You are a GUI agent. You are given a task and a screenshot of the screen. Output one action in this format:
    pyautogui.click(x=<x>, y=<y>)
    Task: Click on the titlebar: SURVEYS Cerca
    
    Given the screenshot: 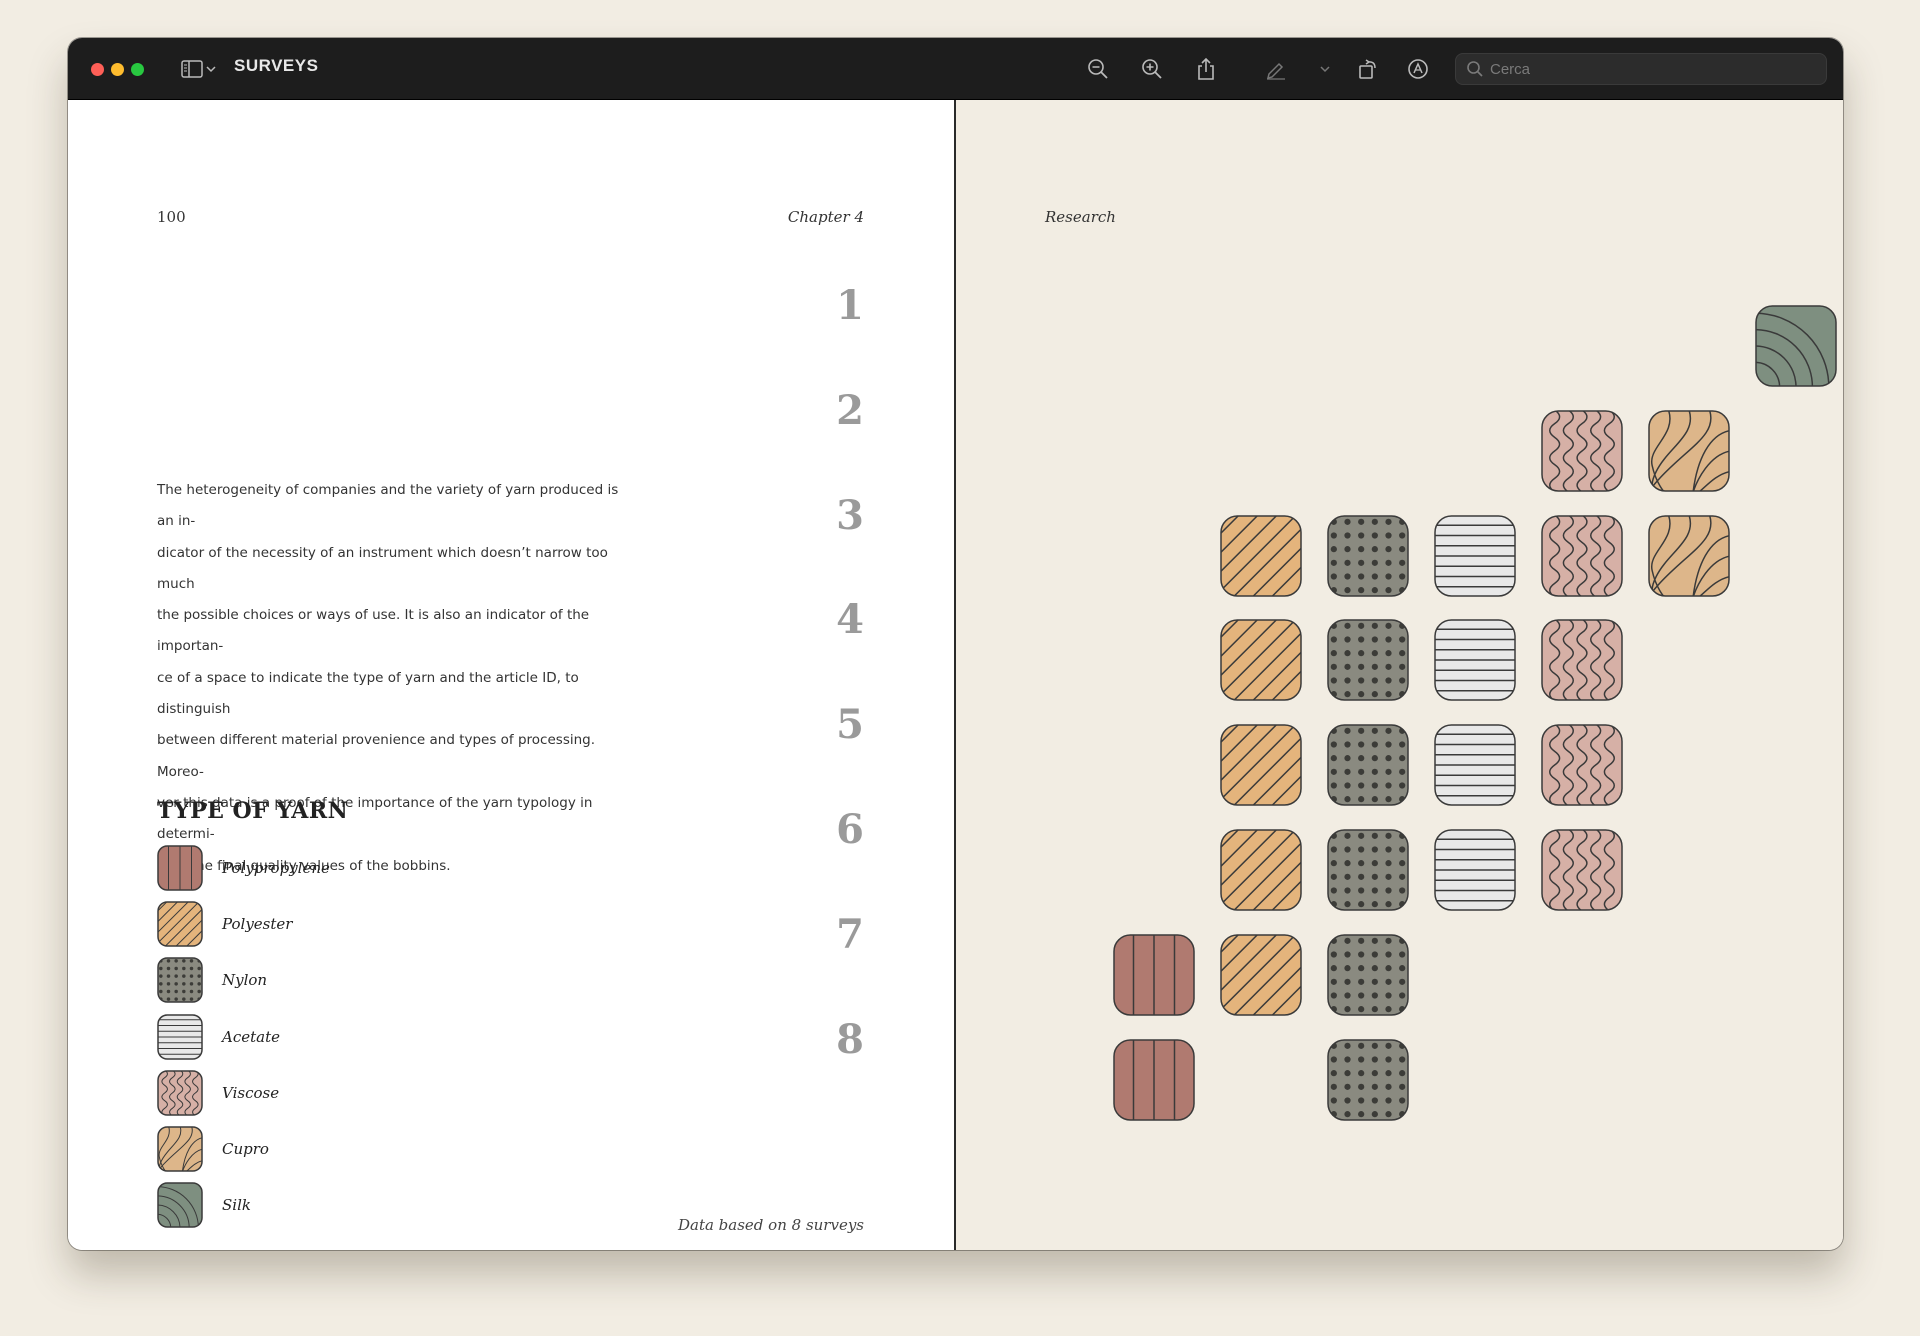 What is the action you would take?
    pyautogui.click(x=955, y=69)
    